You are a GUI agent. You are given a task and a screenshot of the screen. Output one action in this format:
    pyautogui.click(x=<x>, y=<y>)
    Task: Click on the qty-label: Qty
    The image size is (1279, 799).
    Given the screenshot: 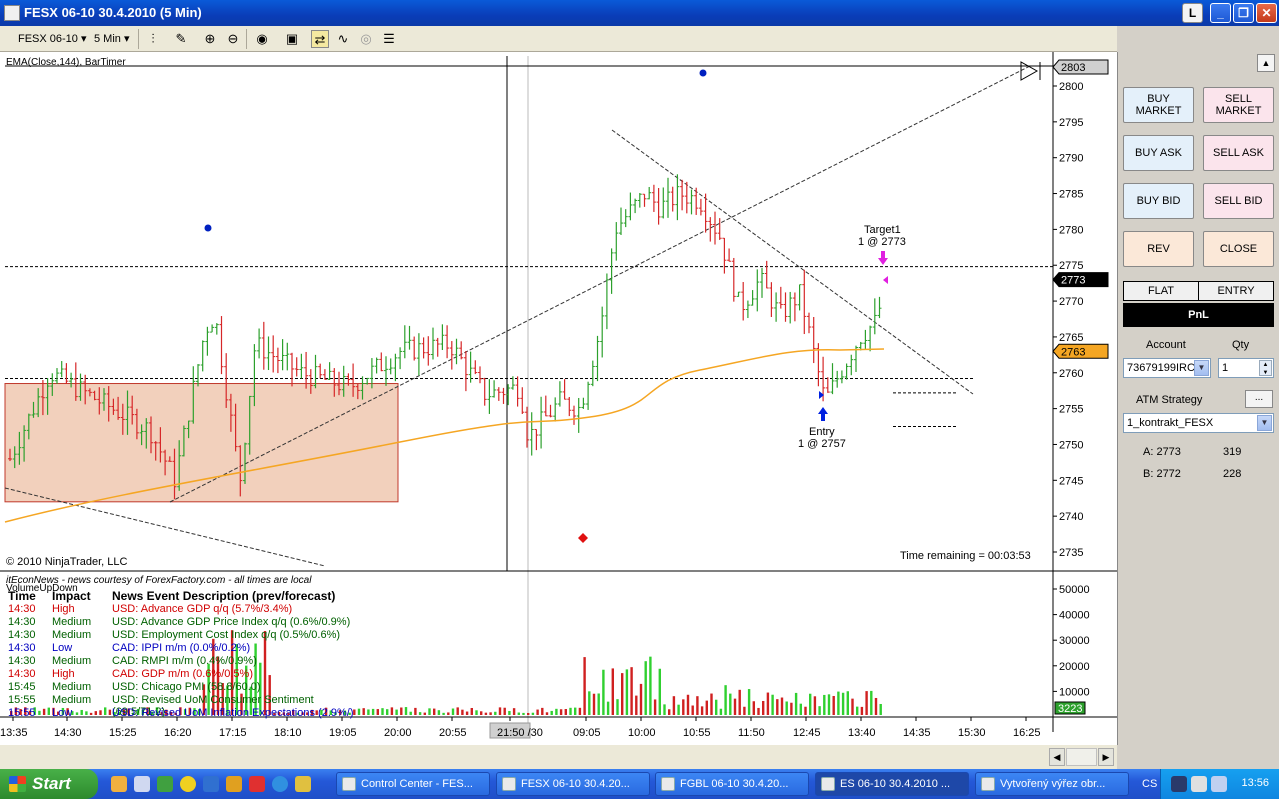 What is the action you would take?
    pyautogui.click(x=1241, y=345)
    